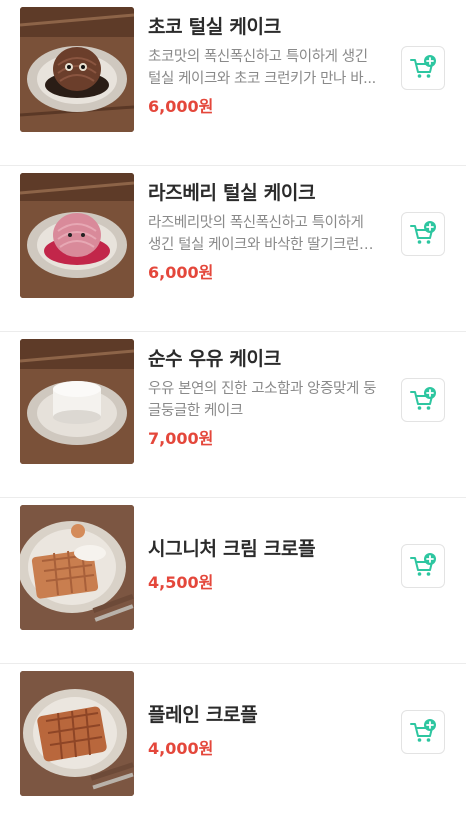 The width and height of the screenshot is (466, 830). I want to click on plain-croffle-photo, so click(77, 733).